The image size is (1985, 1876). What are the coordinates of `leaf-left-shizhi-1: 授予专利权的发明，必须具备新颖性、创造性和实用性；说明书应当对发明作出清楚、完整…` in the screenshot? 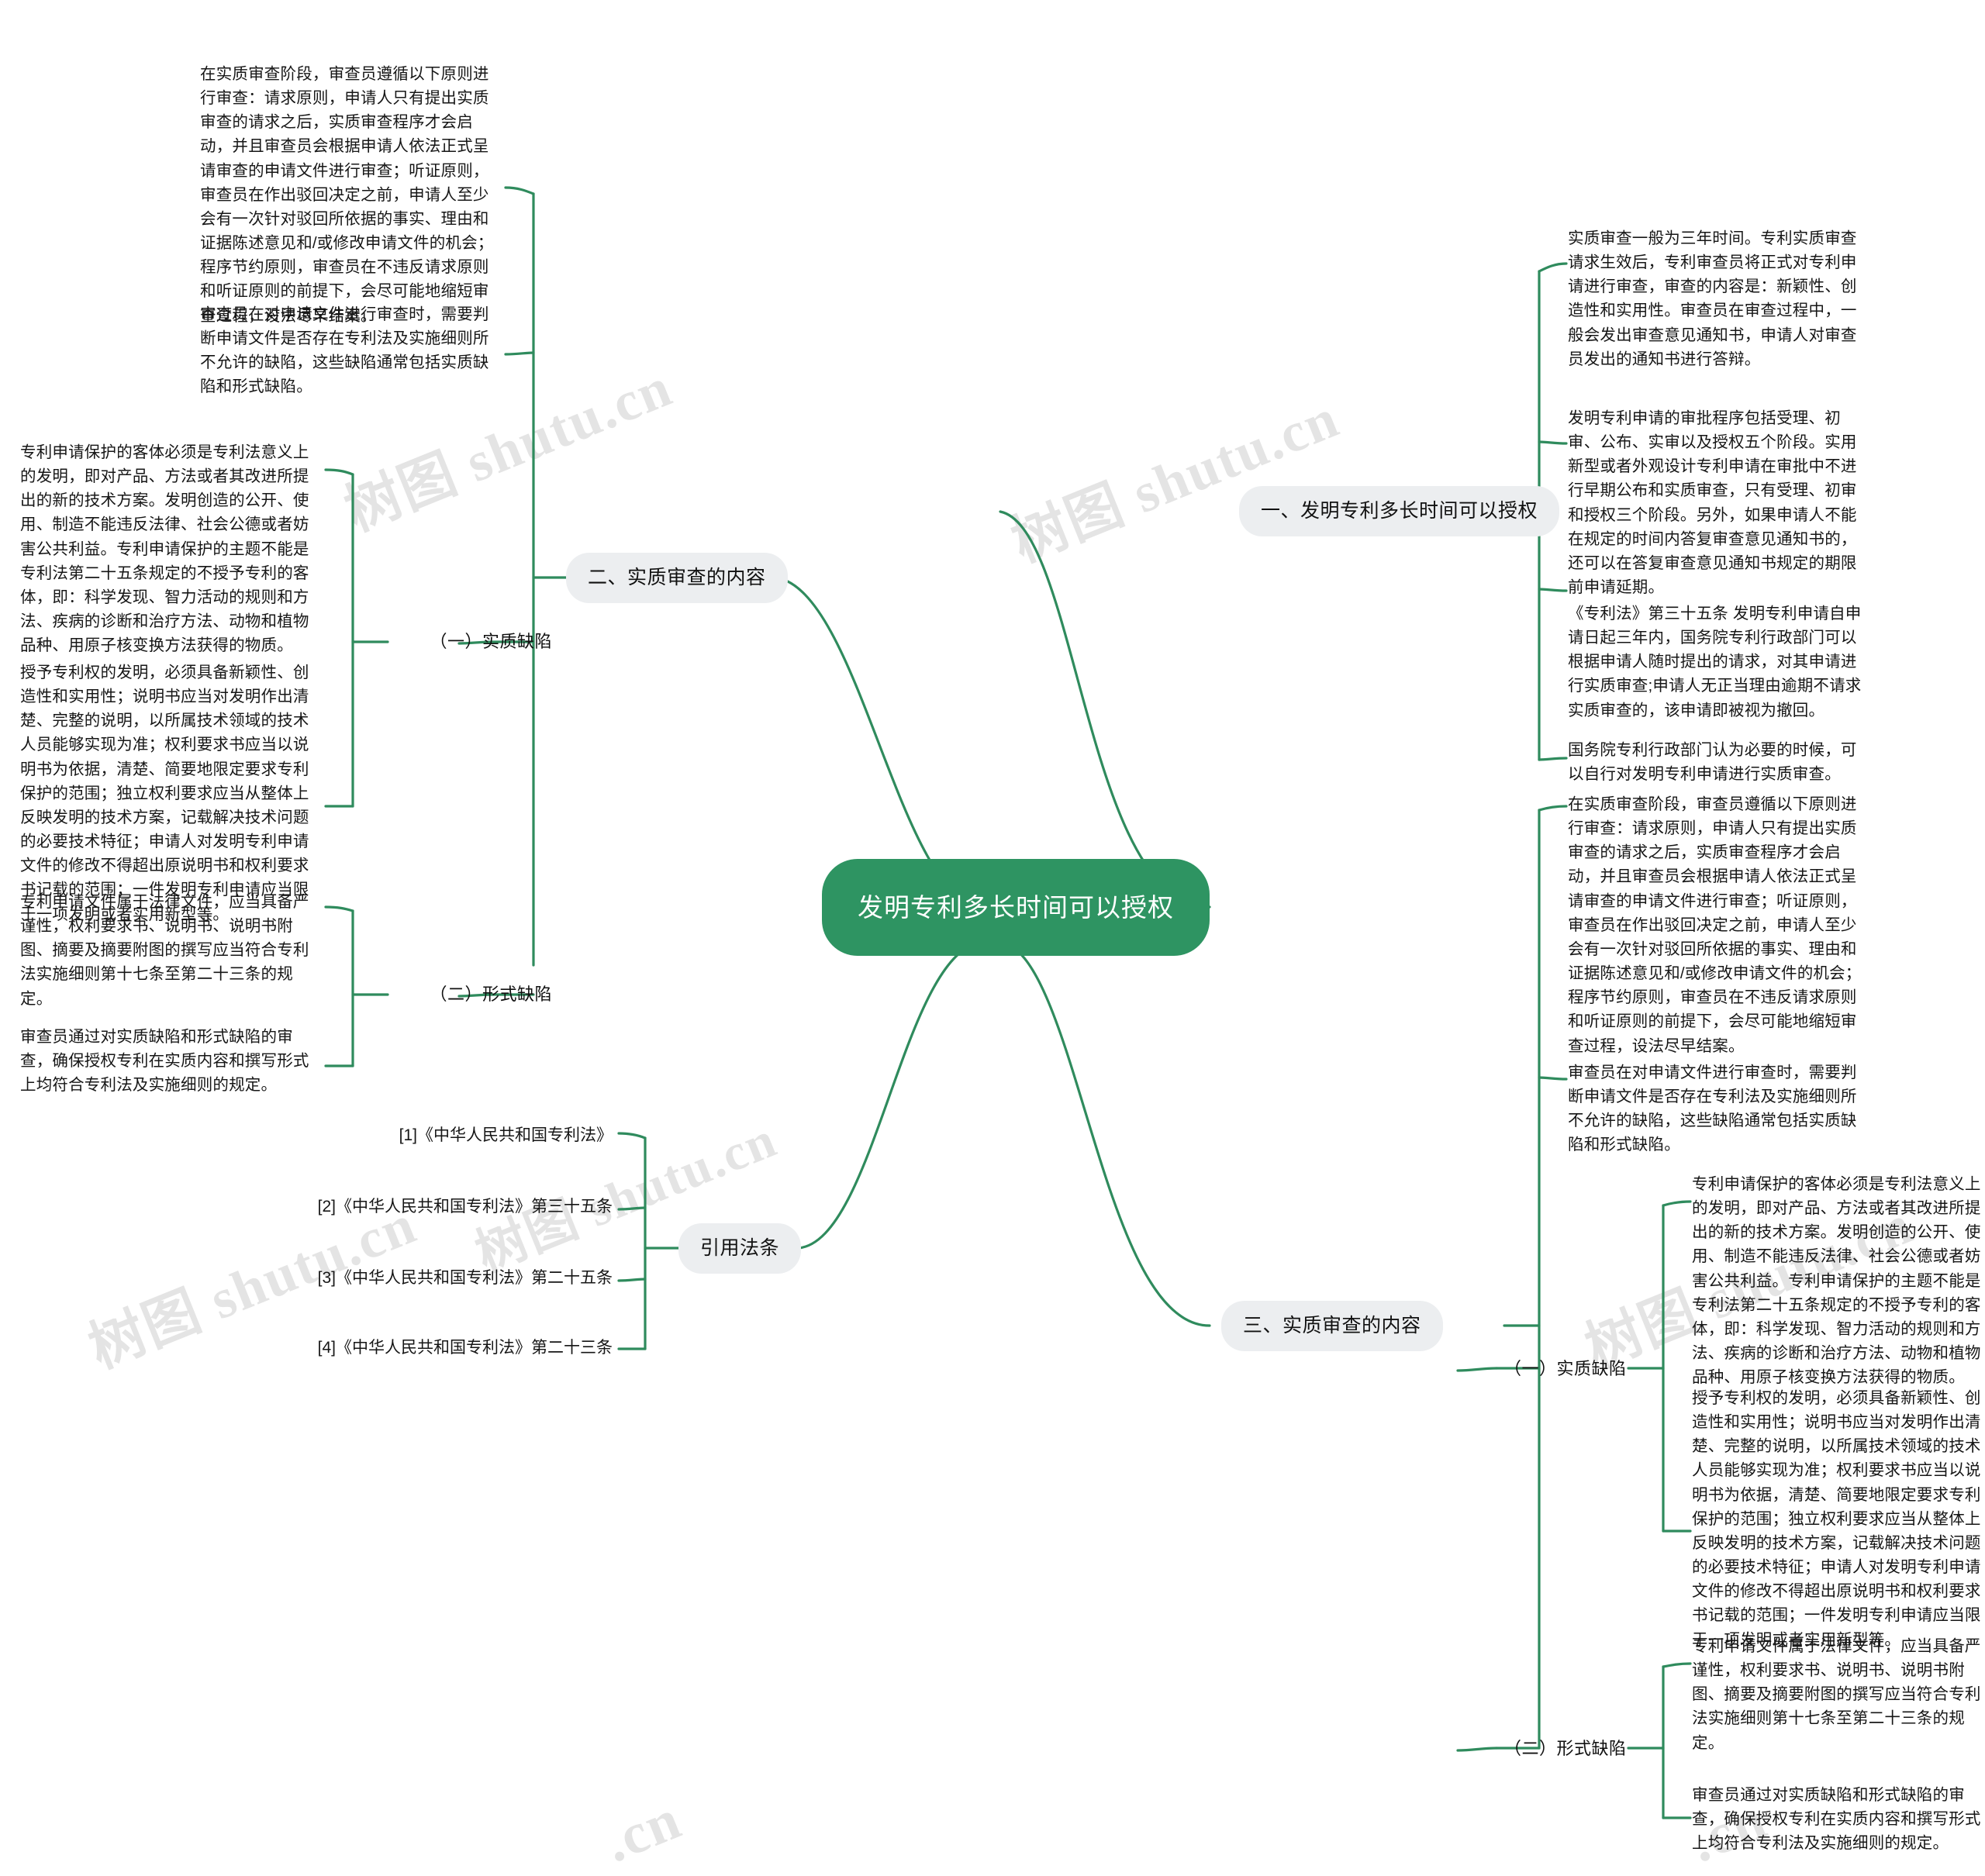 It's located at (172, 793).